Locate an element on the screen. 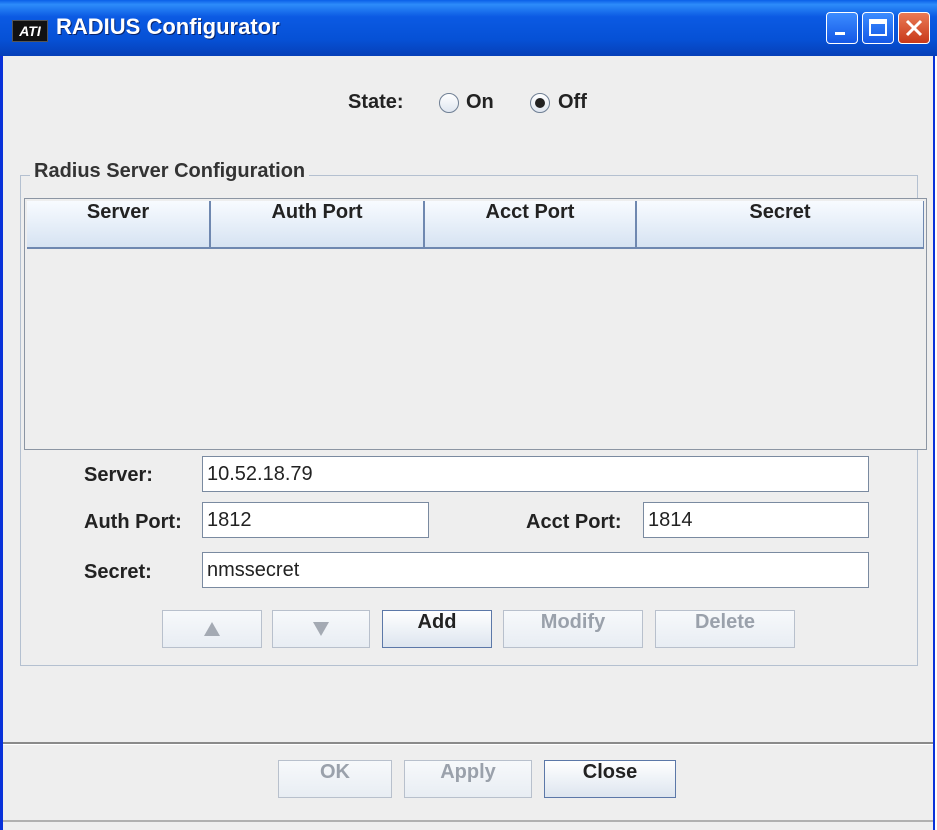 This screenshot has height=830, width=937. apply-button: Apply is located at coordinates (468, 779).